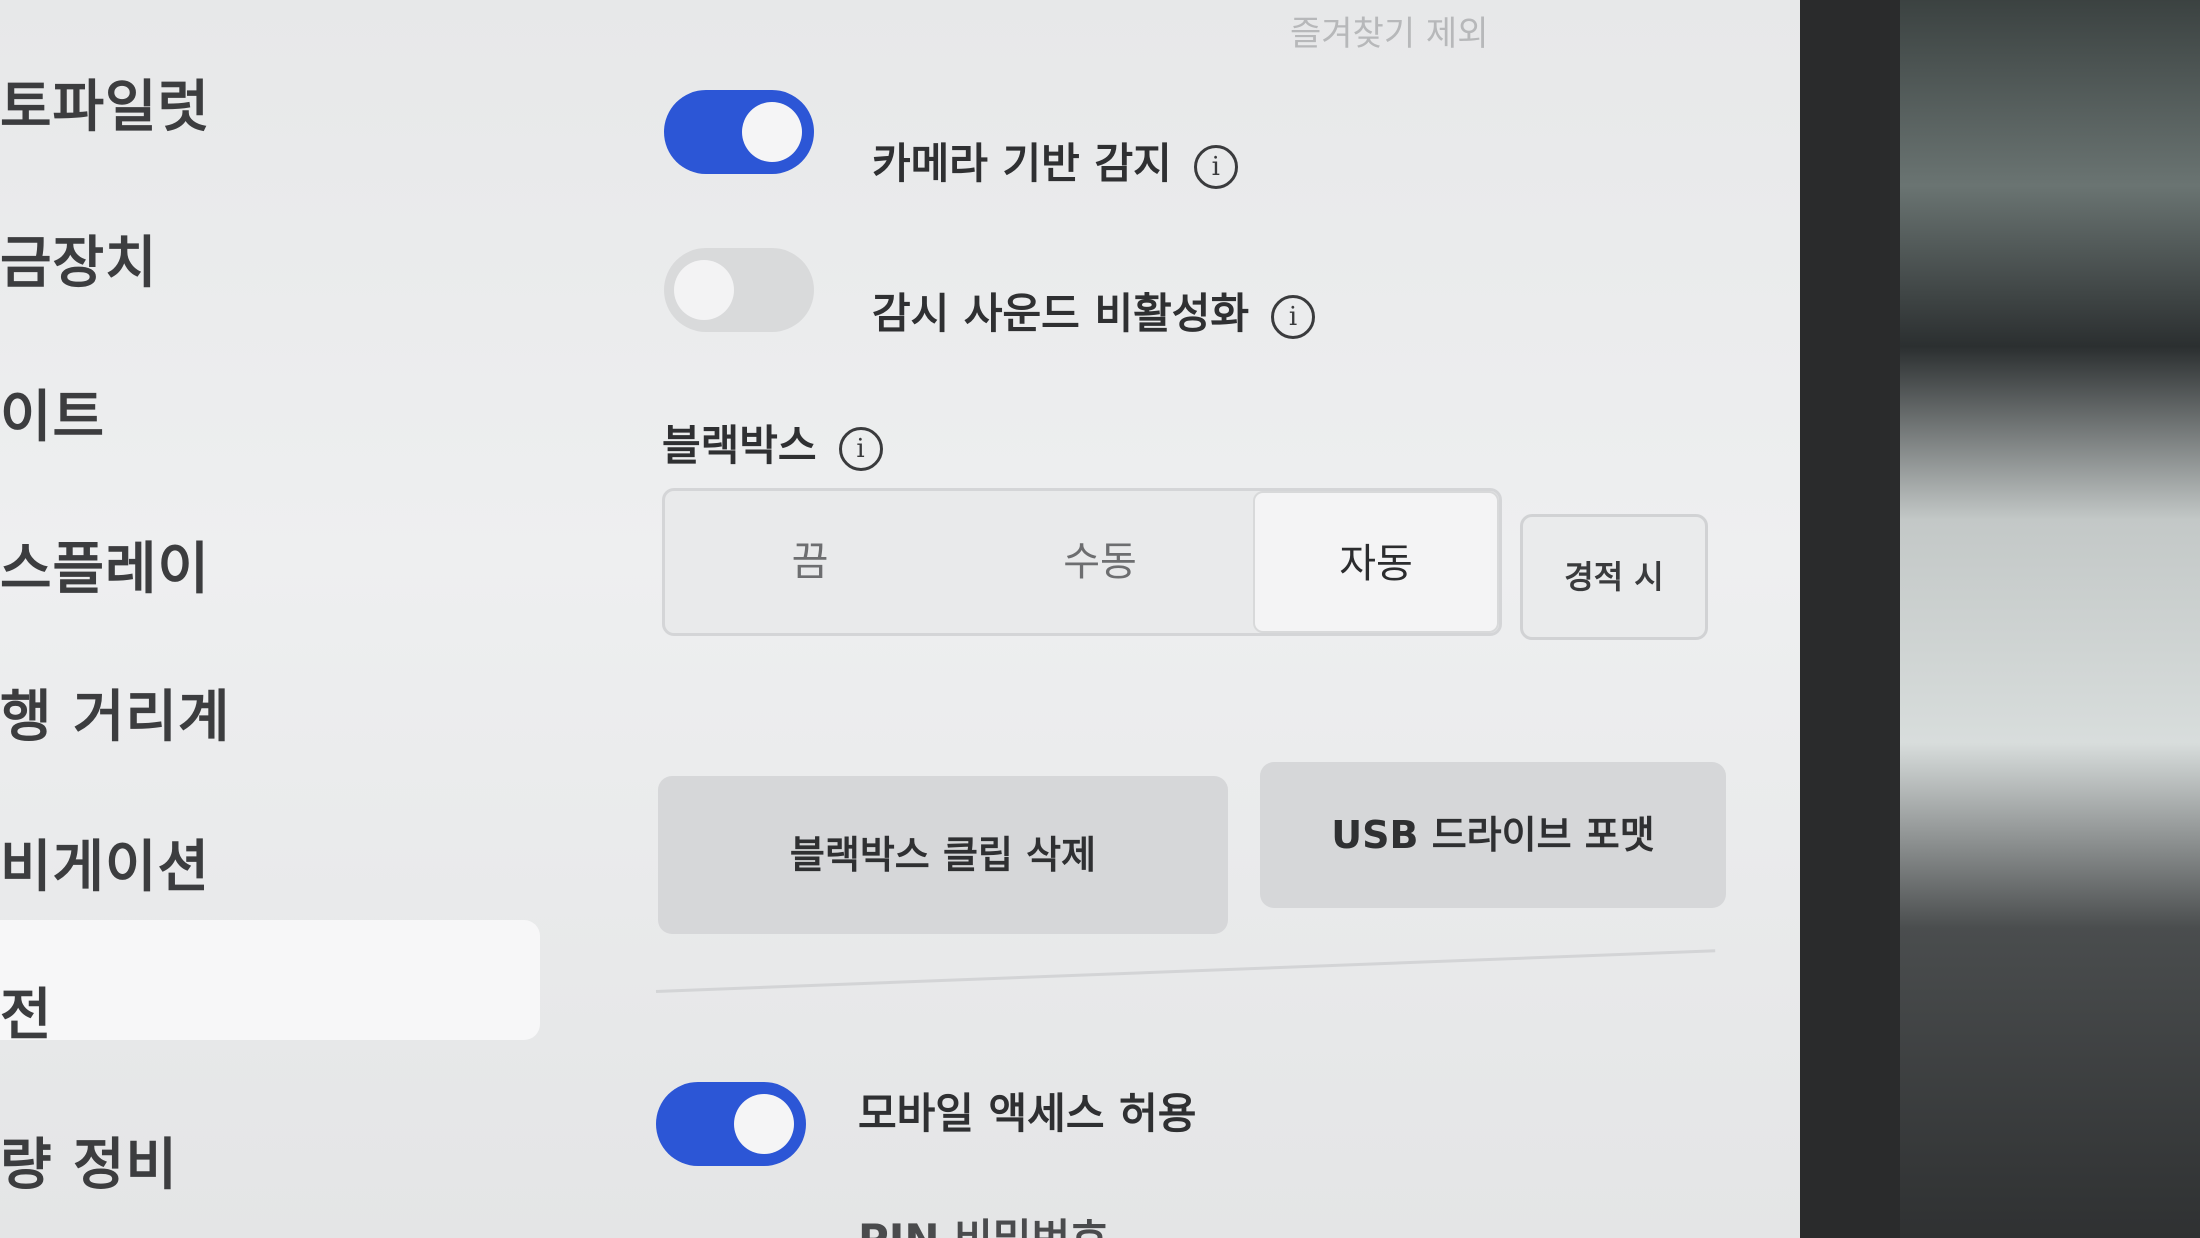 This screenshot has height=1238, width=2200. What do you see at coordinates (1185, 971) in the screenshot?
I see `section-divider` at bounding box center [1185, 971].